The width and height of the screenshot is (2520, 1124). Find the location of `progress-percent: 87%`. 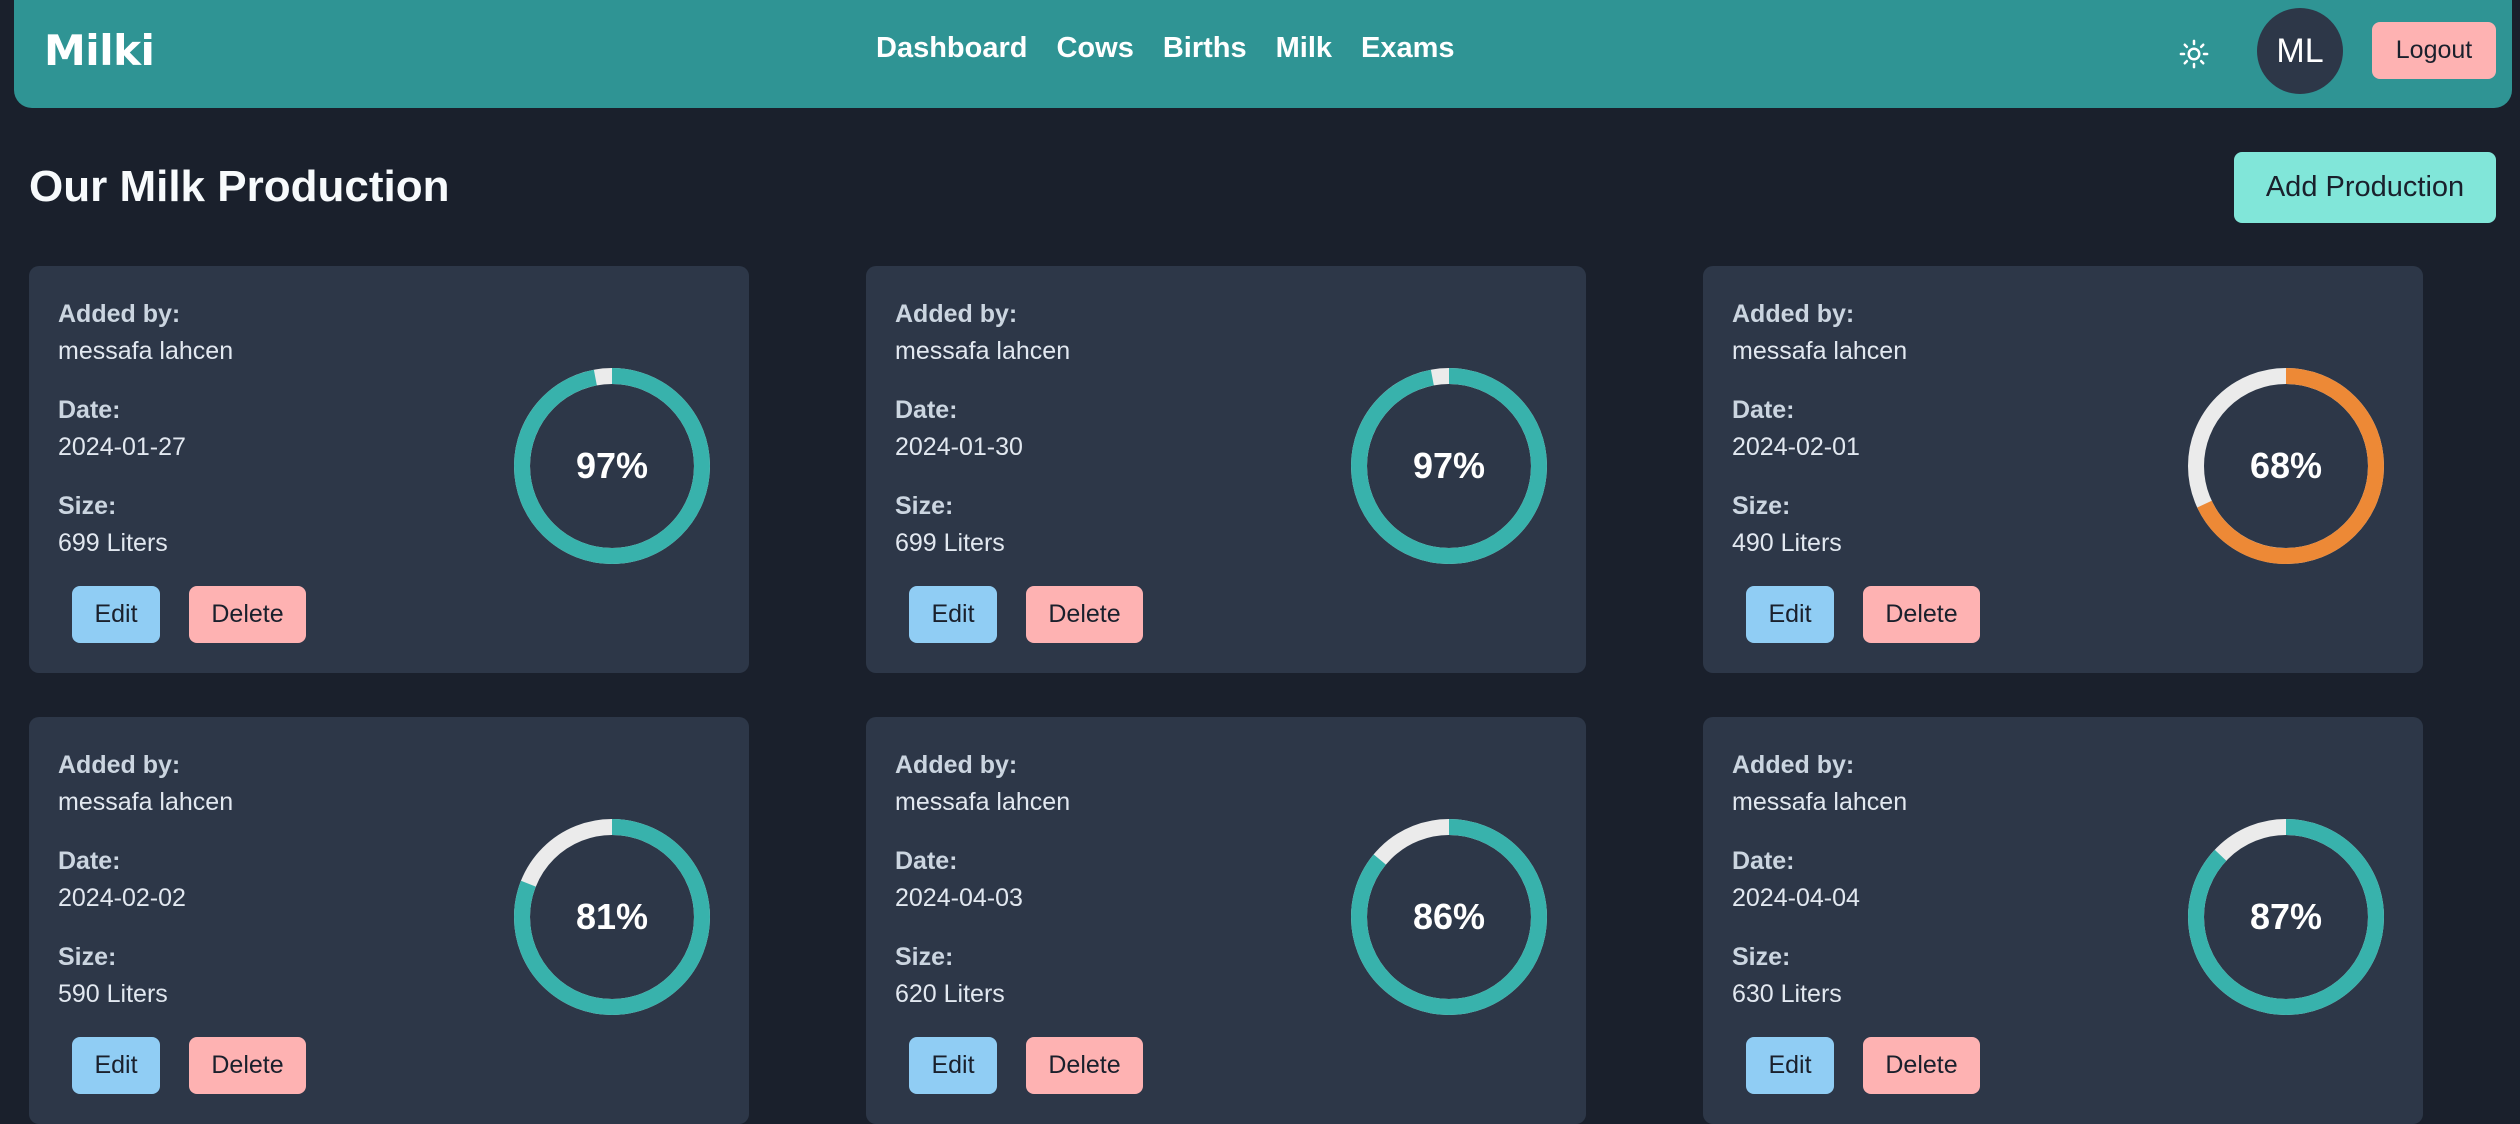

progress-percent: 87% is located at coordinates (2286, 916).